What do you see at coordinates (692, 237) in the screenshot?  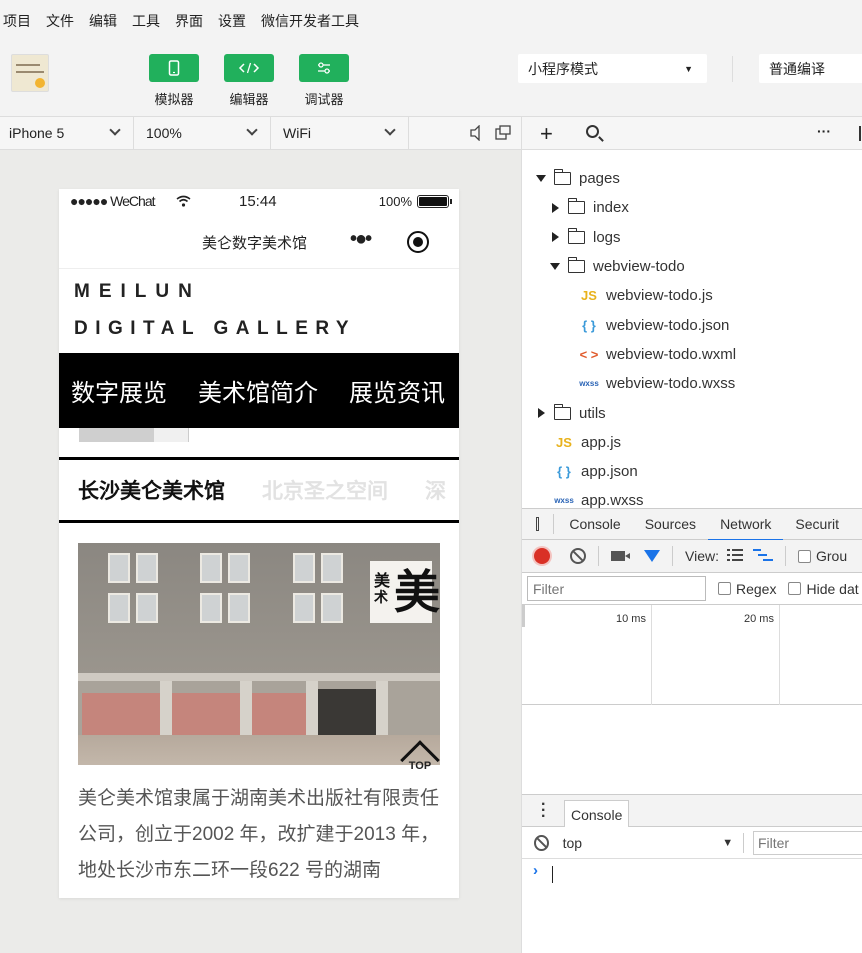 I see `tree-item-logs: logs` at bounding box center [692, 237].